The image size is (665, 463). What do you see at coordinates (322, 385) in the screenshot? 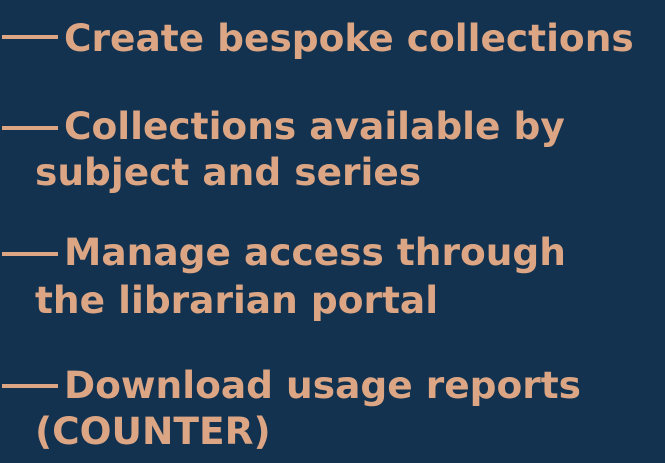
I see `feature-line: Download usage reports` at bounding box center [322, 385].